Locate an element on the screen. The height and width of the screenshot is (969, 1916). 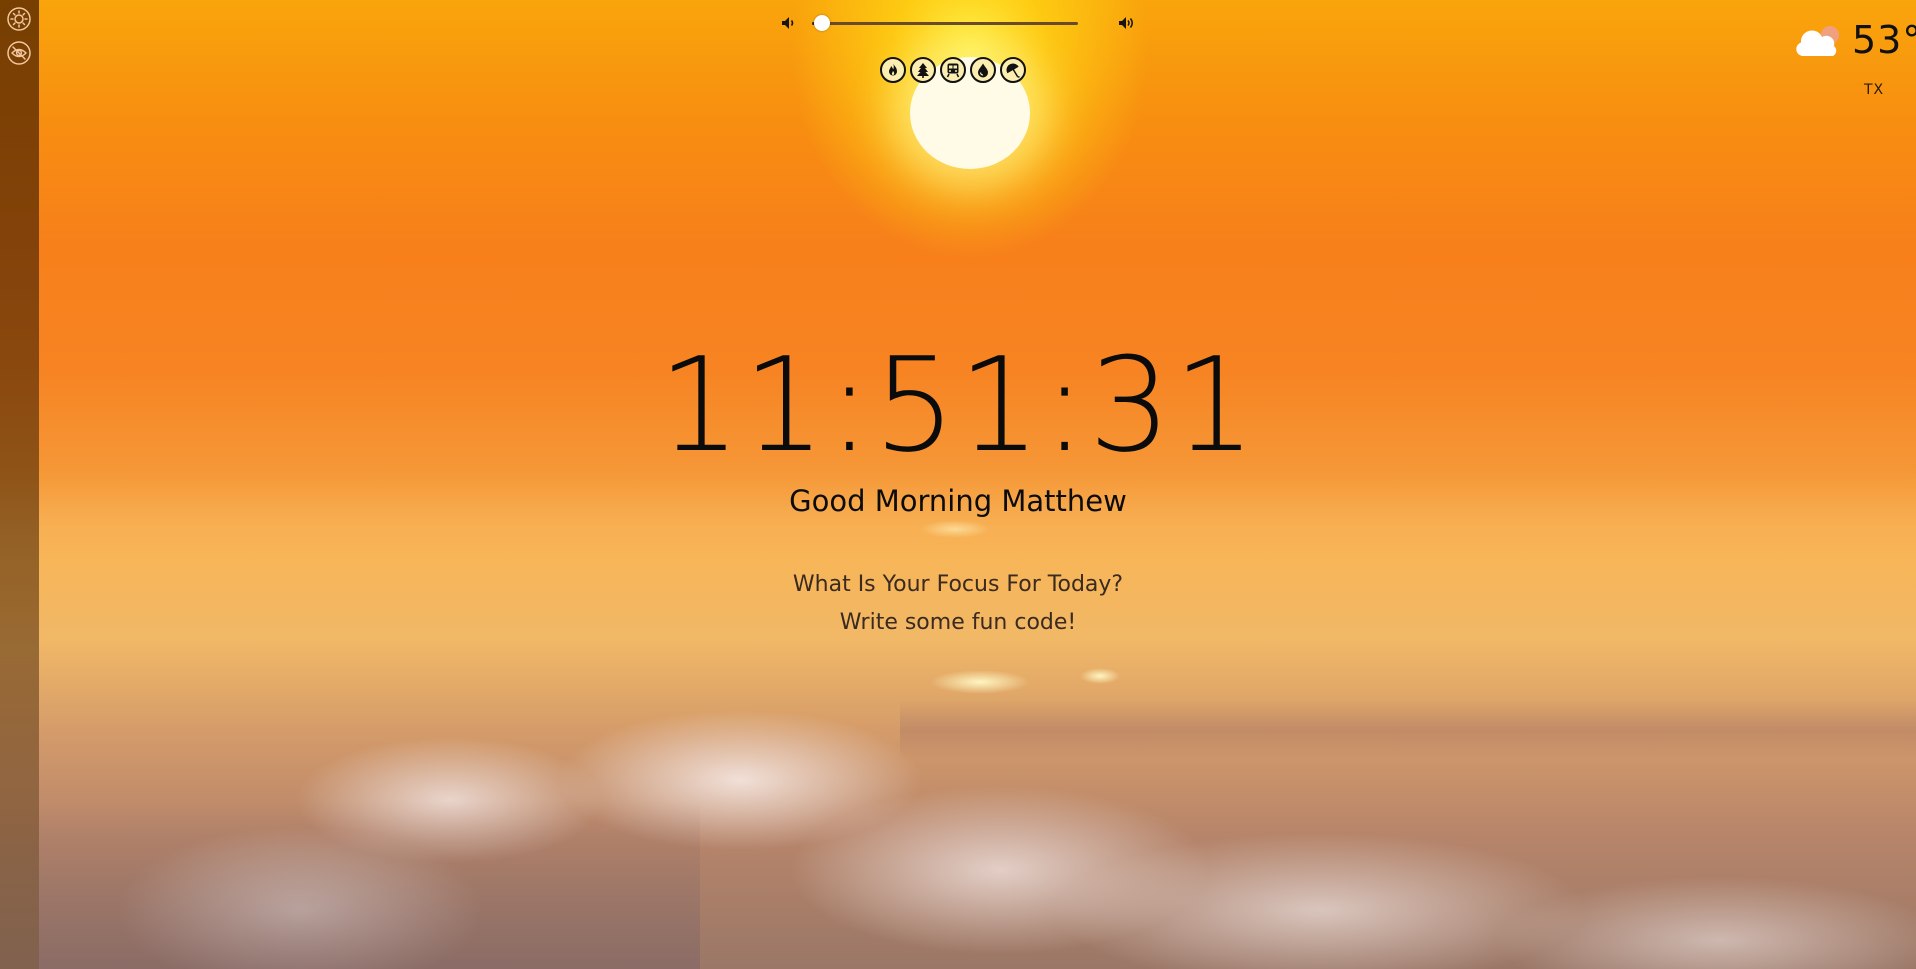
focus-answer: Write some fun code! is located at coordinates (958, 622).